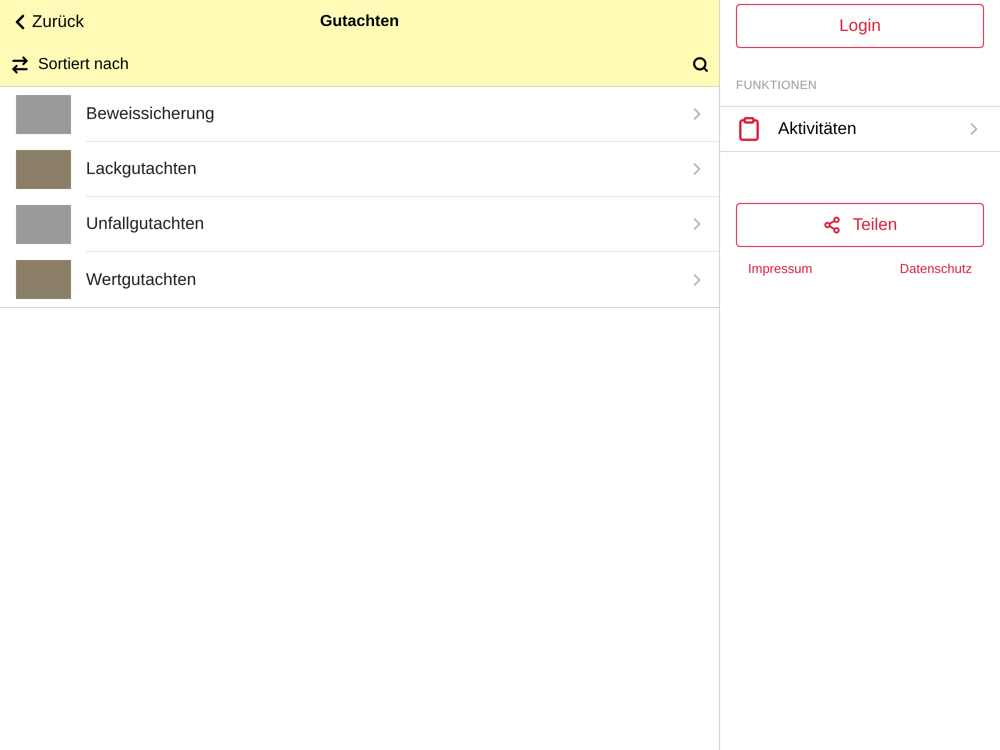 This screenshot has width=1000, height=750. Describe the element at coordinates (831, 225) in the screenshot. I see `share-icon` at that location.